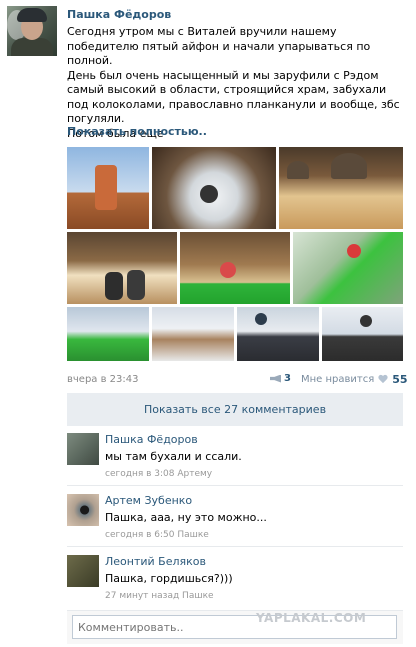 This screenshot has width=416, height=647. I want to click on avatar-body, so click(32, 47).